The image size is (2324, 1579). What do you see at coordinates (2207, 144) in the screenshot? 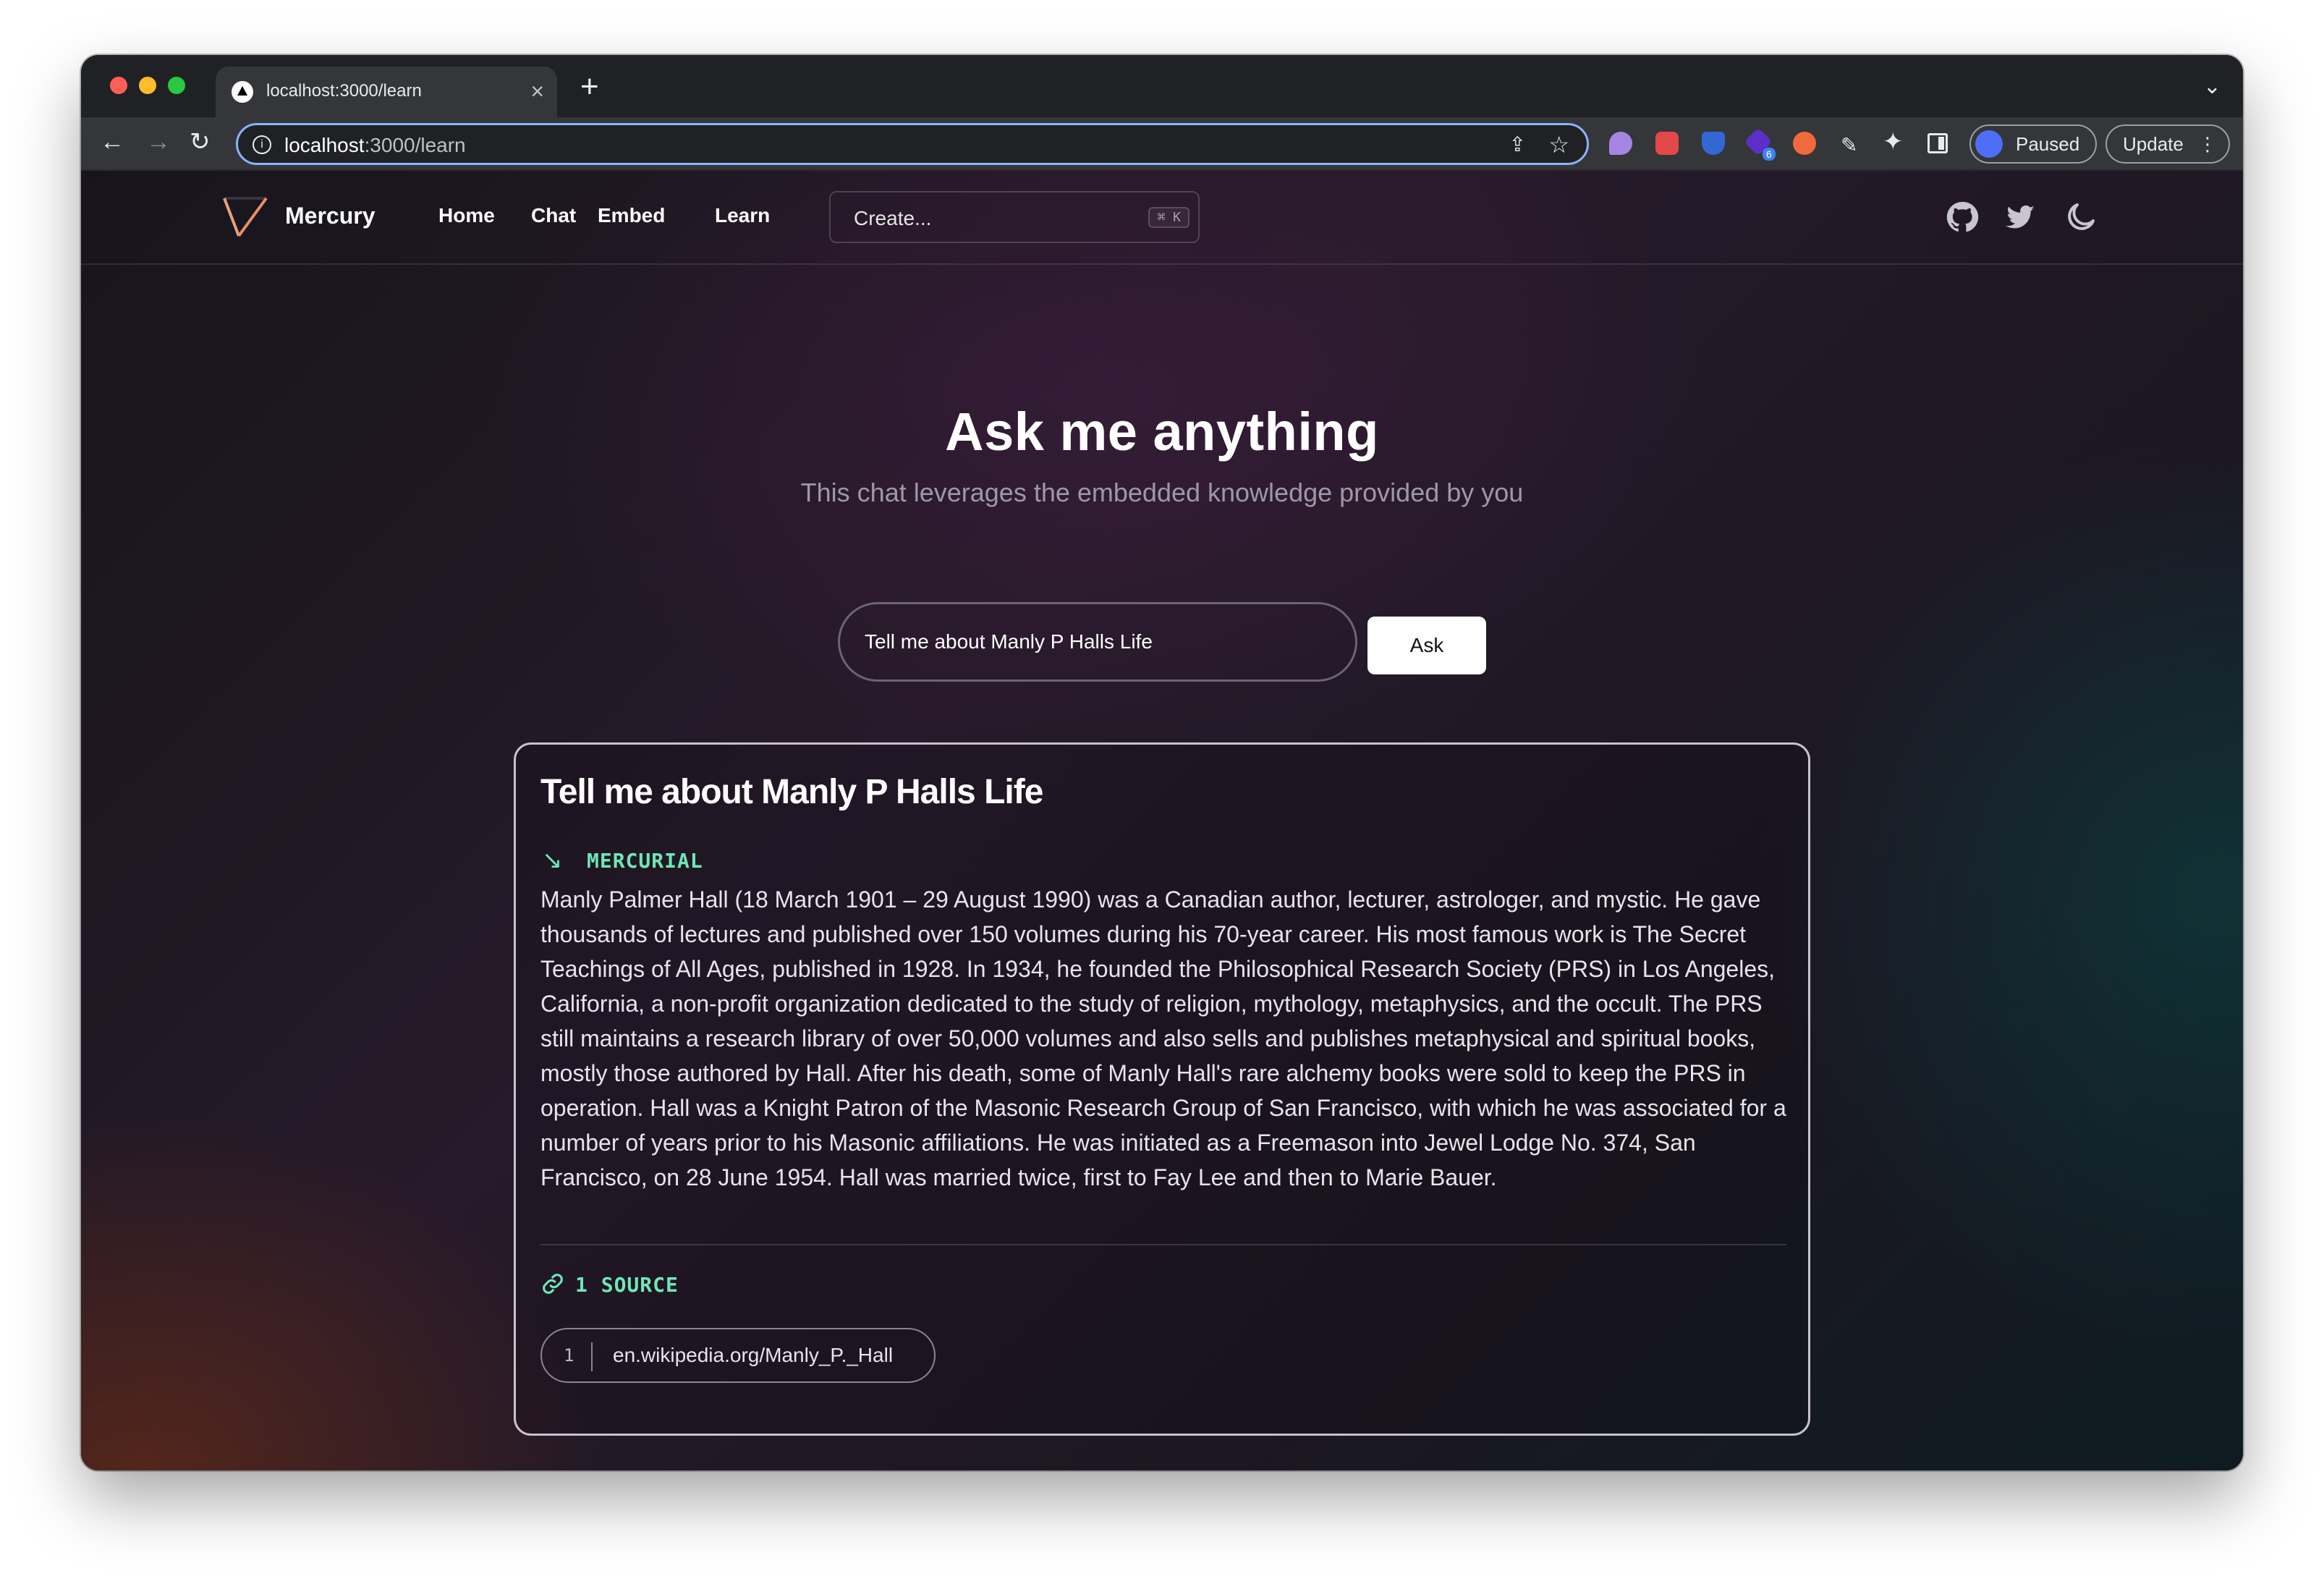
I see `more-menu-icon: ⋮` at bounding box center [2207, 144].